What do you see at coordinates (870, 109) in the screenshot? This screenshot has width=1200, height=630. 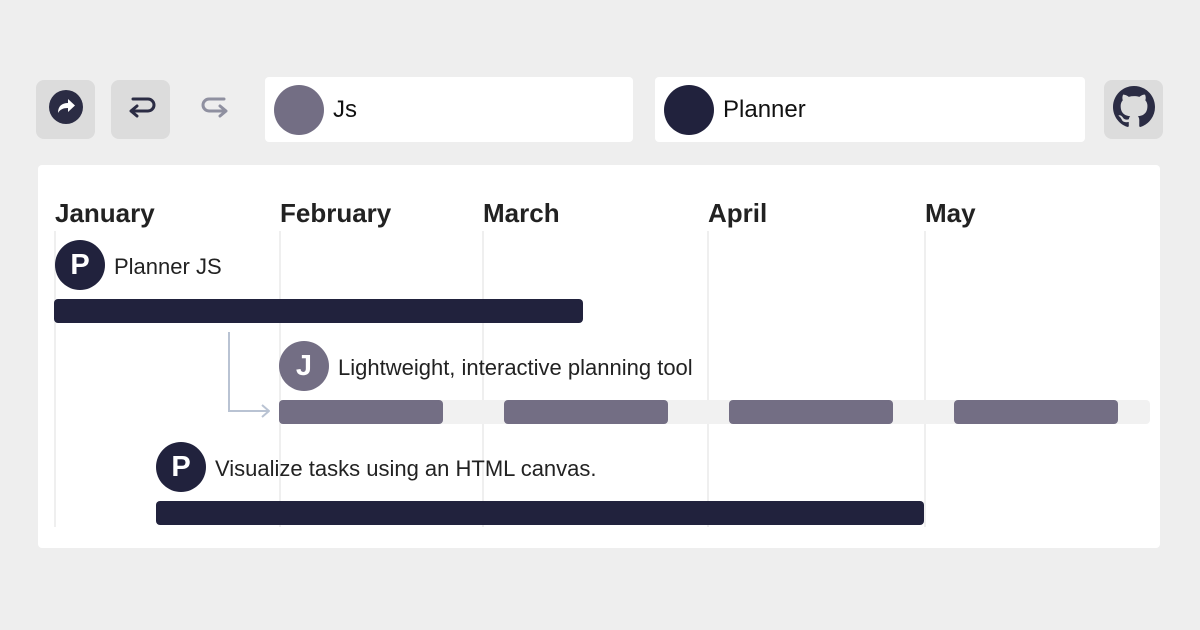 I see `project-chip-planner: Planner` at bounding box center [870, 109].